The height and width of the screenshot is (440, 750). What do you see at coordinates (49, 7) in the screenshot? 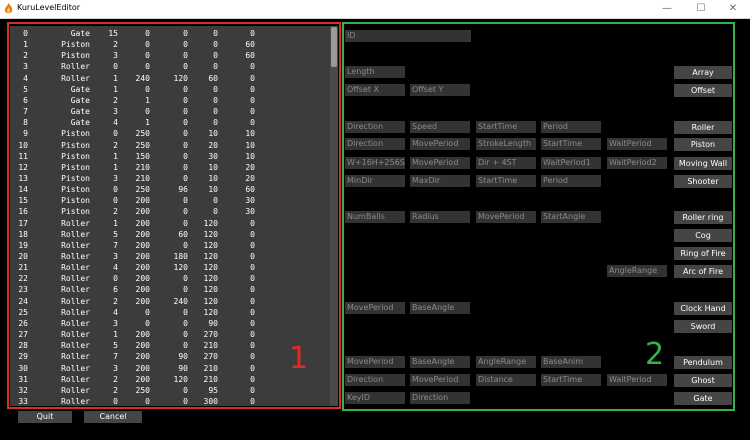
I see `window-title: KuruLevelEditor` at bounding box center [49, 7].